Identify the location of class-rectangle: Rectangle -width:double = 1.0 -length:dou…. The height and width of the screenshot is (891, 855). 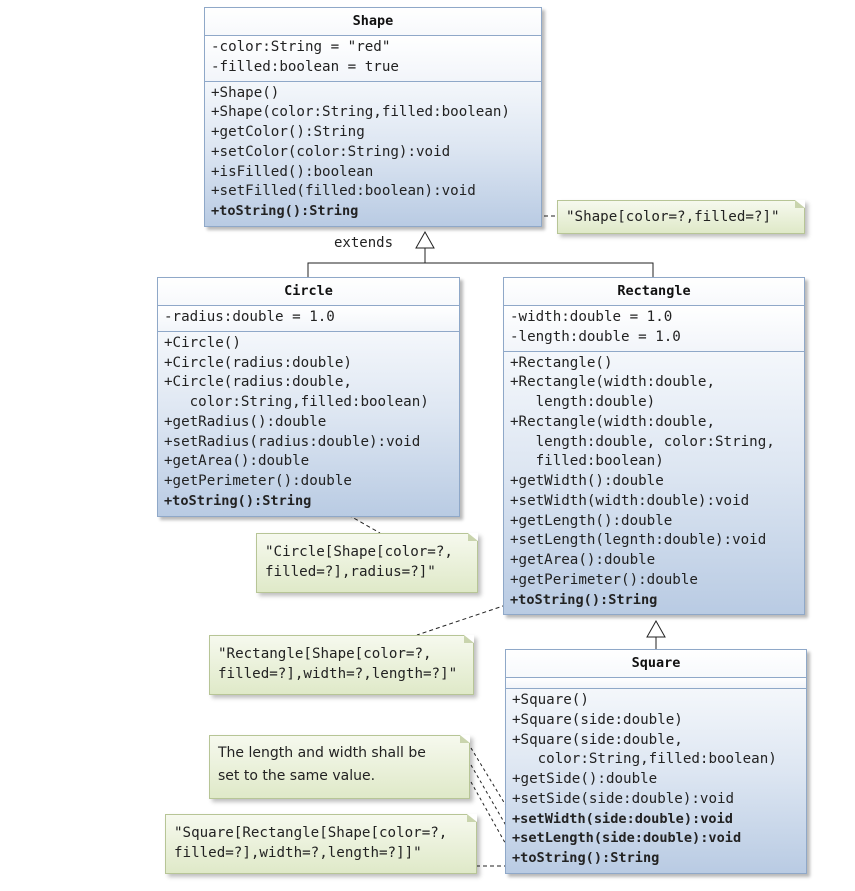
(654, 446).